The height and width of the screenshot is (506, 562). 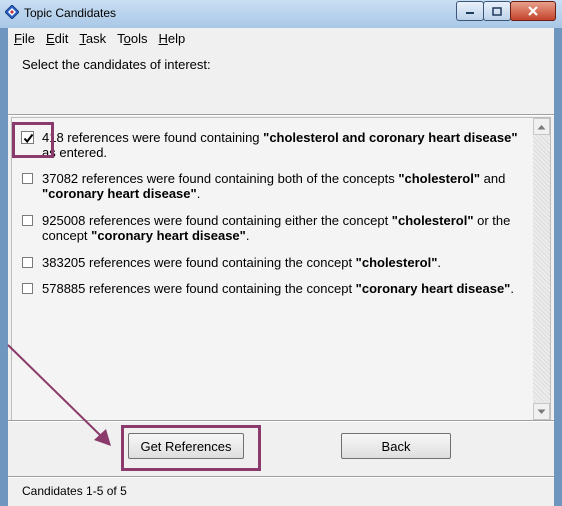 What do you see at coordinates (61, 38) in the screenshot?
I see `menu-edit-post: dit` at bounding box center [61, 38].